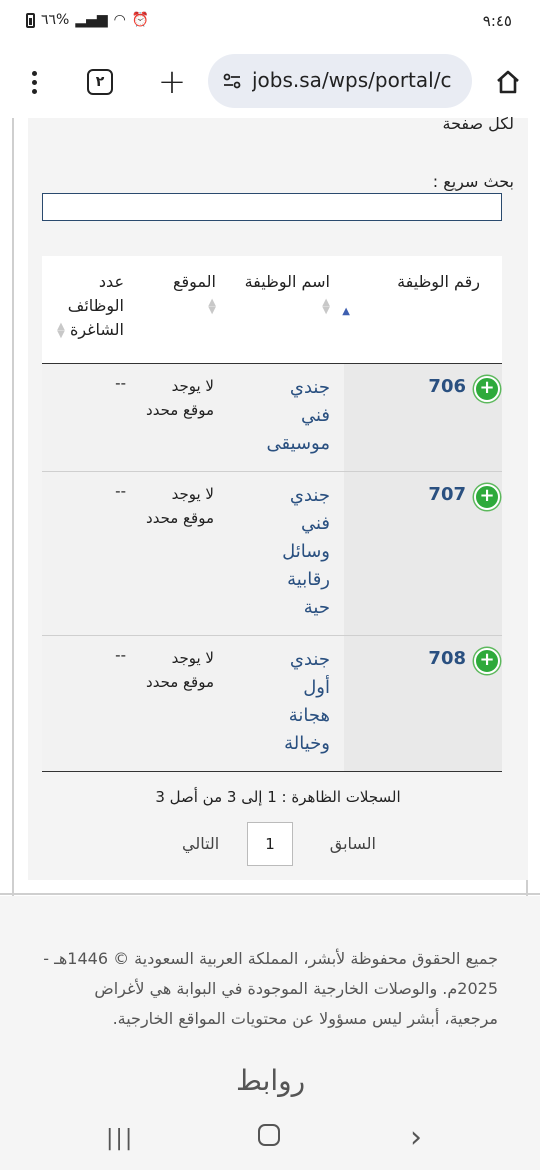 This screenshot has width=540, height=1170. Describe the element at coordinates (270, 844) in the screenshot. I see `page-number-button: 1` at that location.